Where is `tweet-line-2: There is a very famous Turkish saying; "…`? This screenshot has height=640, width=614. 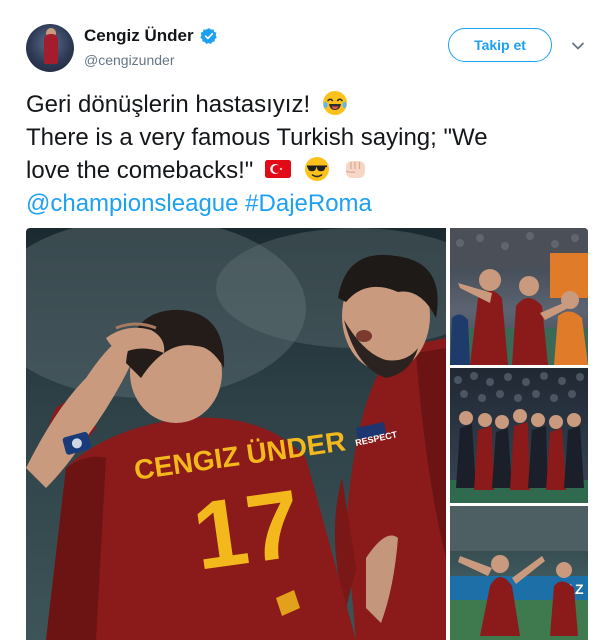 tweet-line-2: There is a very famous Turkish saying; "… is located at coordinates (257, 137).